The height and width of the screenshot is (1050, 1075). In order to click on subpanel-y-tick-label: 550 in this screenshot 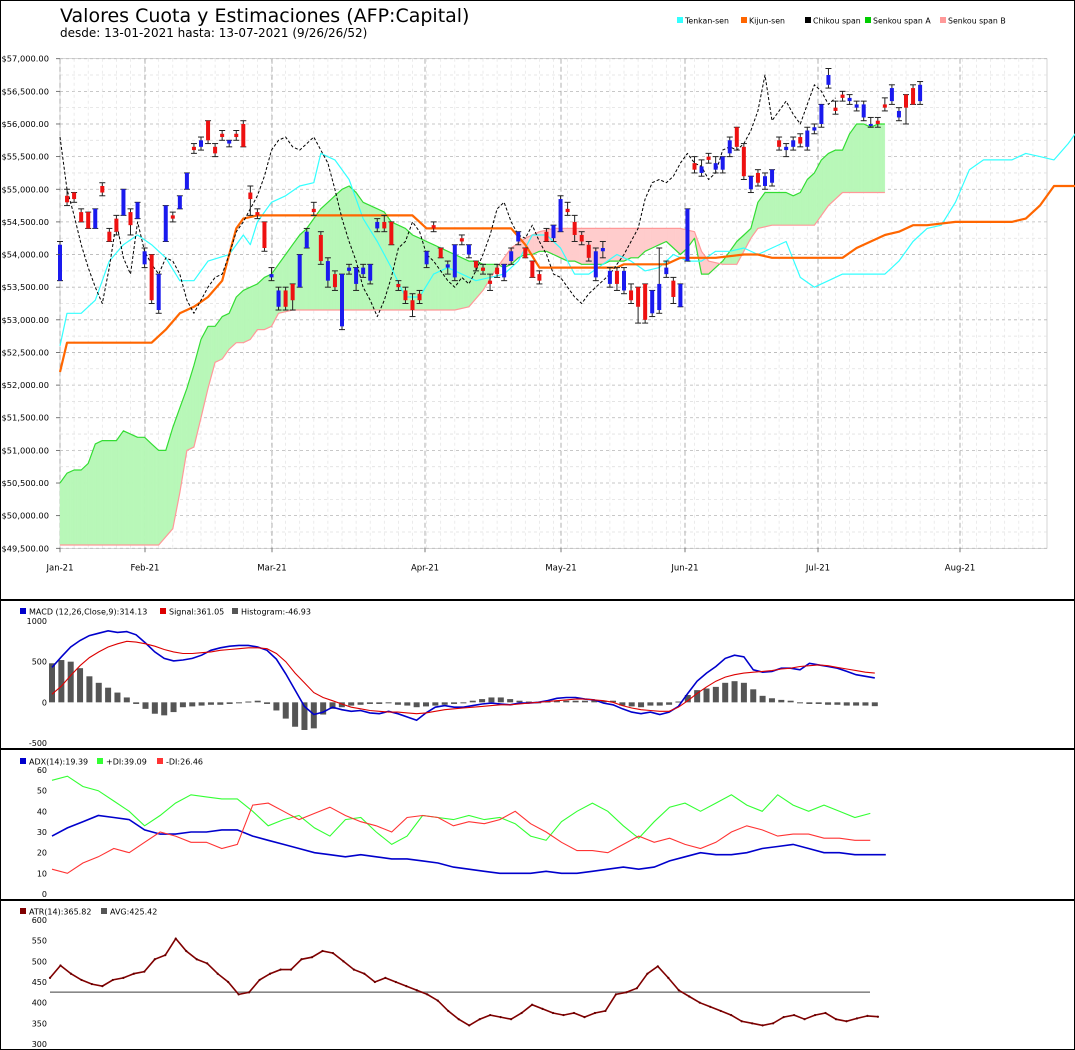, I will do `click(39, 941)`.